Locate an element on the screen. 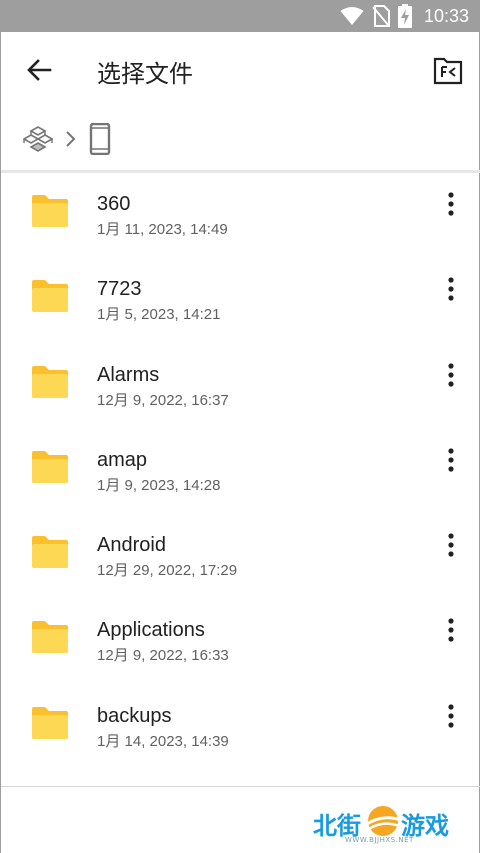  list-item: Applications 12月 9, 2022, 16:33 is located at coordinates (240, 642).